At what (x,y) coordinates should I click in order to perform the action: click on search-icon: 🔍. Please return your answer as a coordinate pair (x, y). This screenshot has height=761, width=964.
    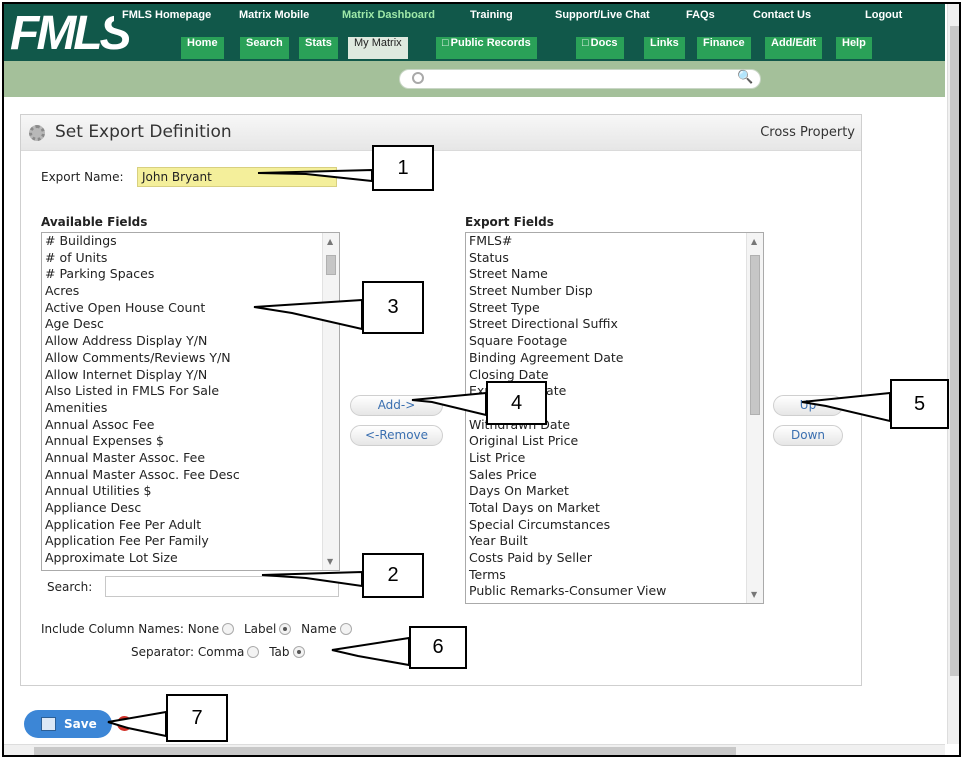
    Looking at the image, I should click on (745, 77).